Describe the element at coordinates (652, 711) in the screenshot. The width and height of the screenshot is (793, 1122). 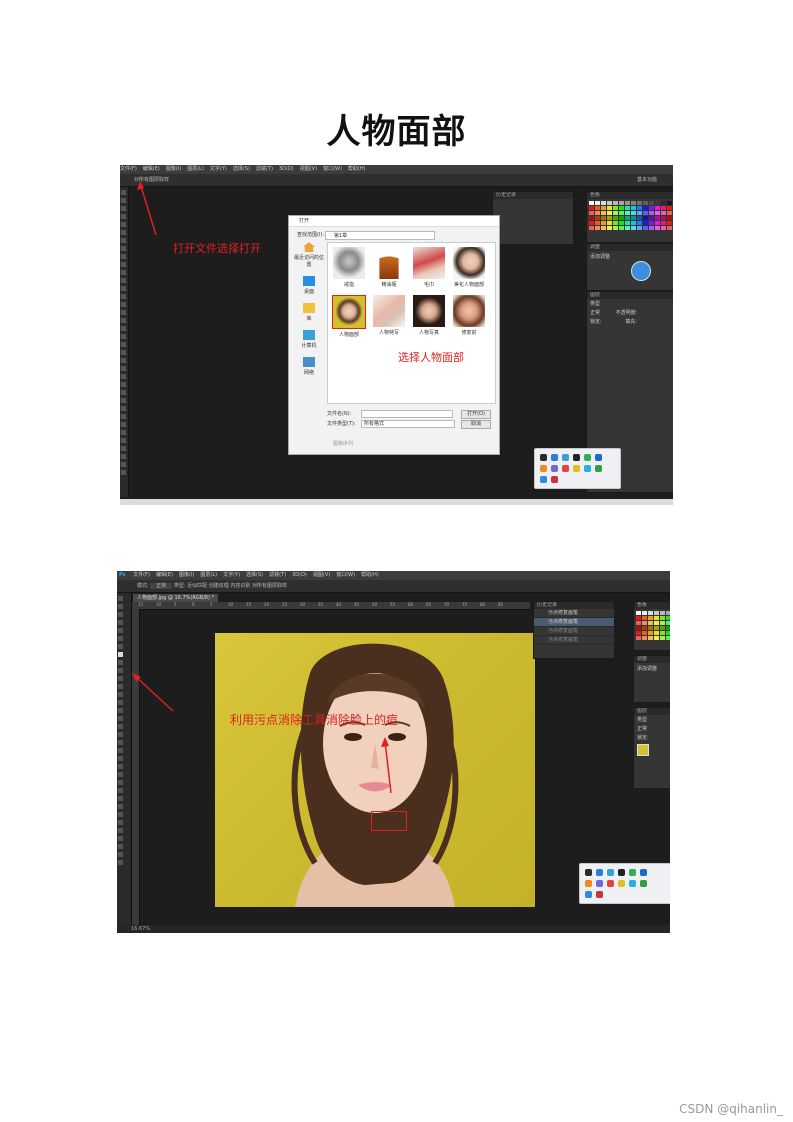
I see `layers-tab: 图层` at that location.